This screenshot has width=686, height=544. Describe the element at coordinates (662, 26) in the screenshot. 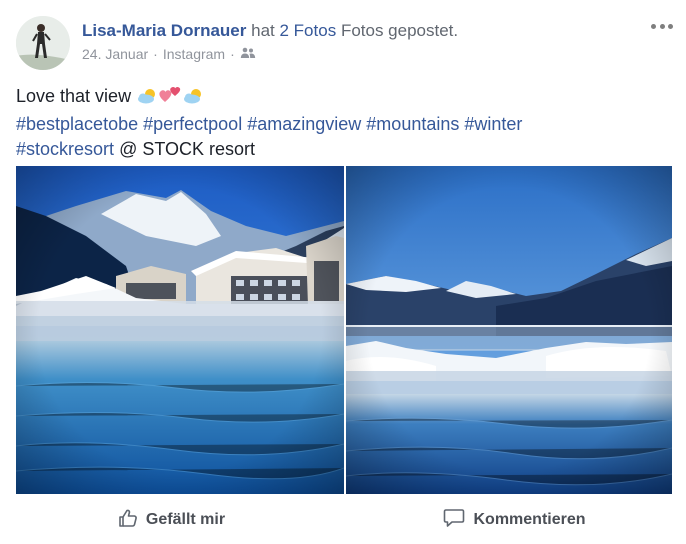

I see `more-options-icon` at that location.